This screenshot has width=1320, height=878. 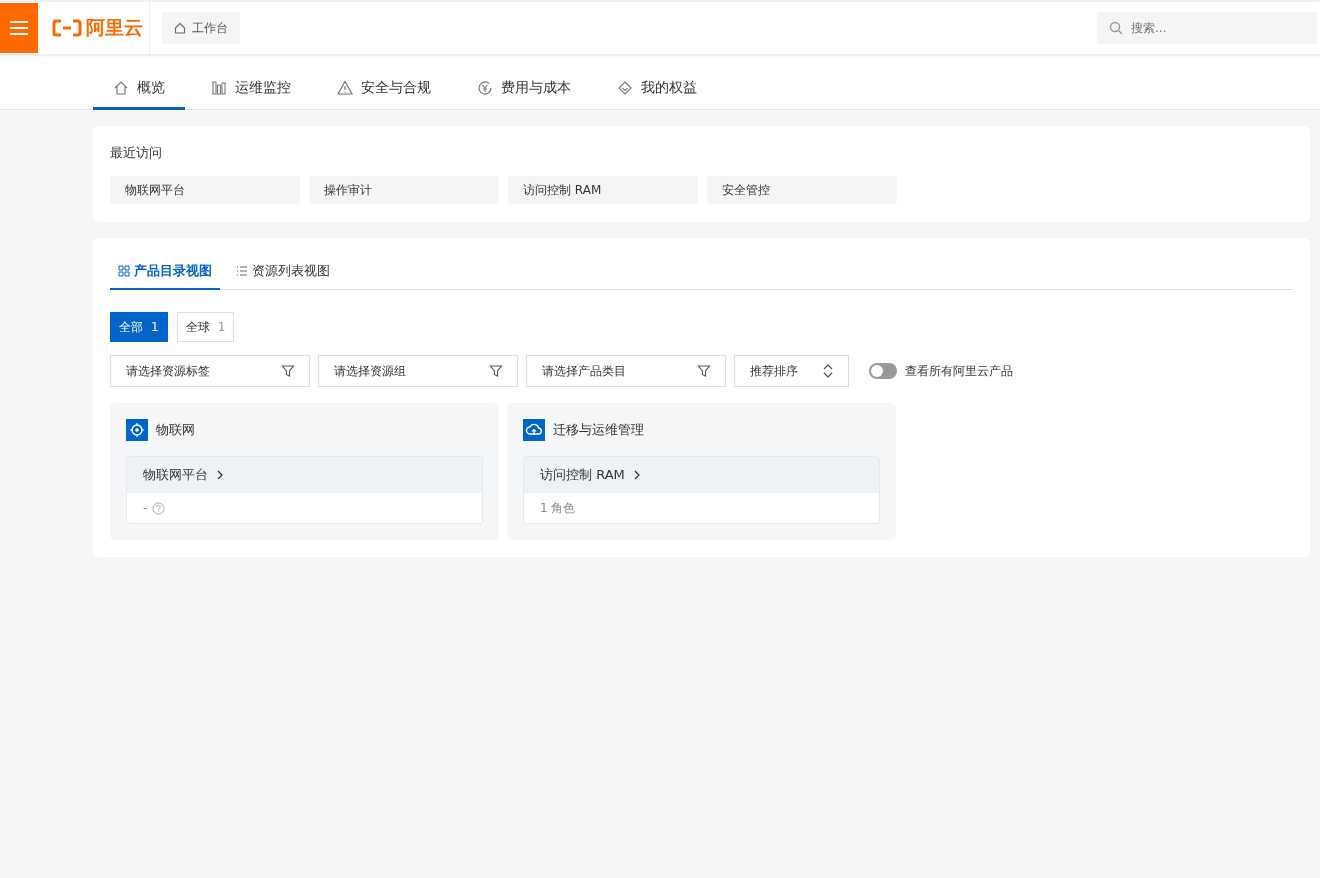 What do you see at coordinates (1116, 28) in the screenshot?
I see `search-icon` at bounding box center [1116, 28].